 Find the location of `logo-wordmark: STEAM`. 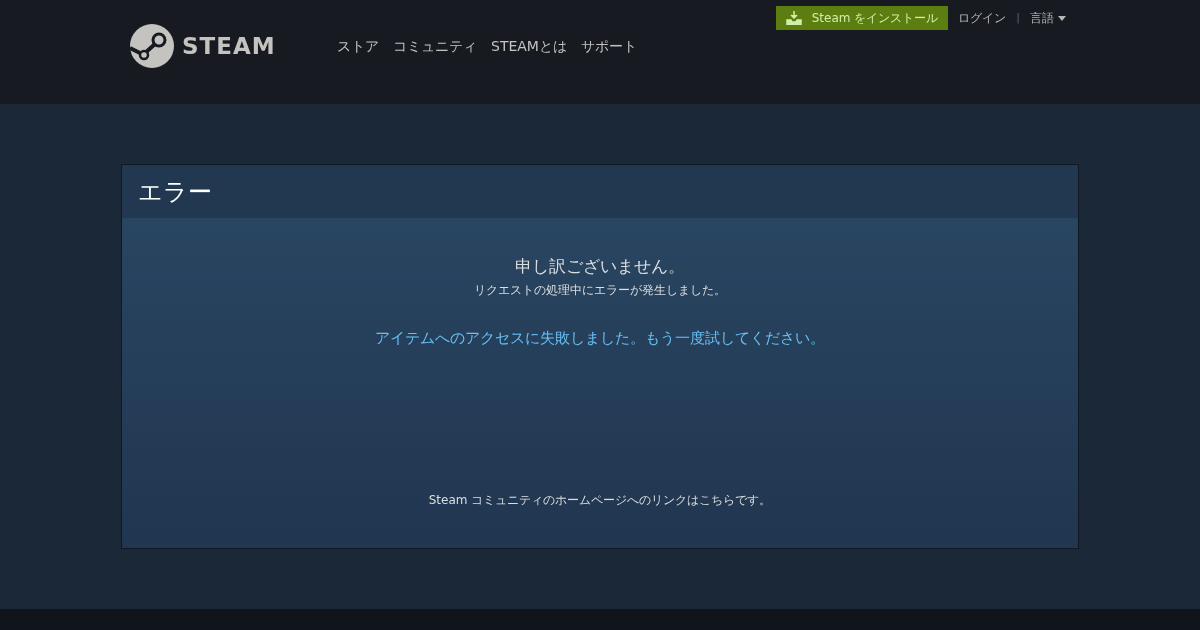

logo-wordmark: STEAM is located at coordinates (229, 46).